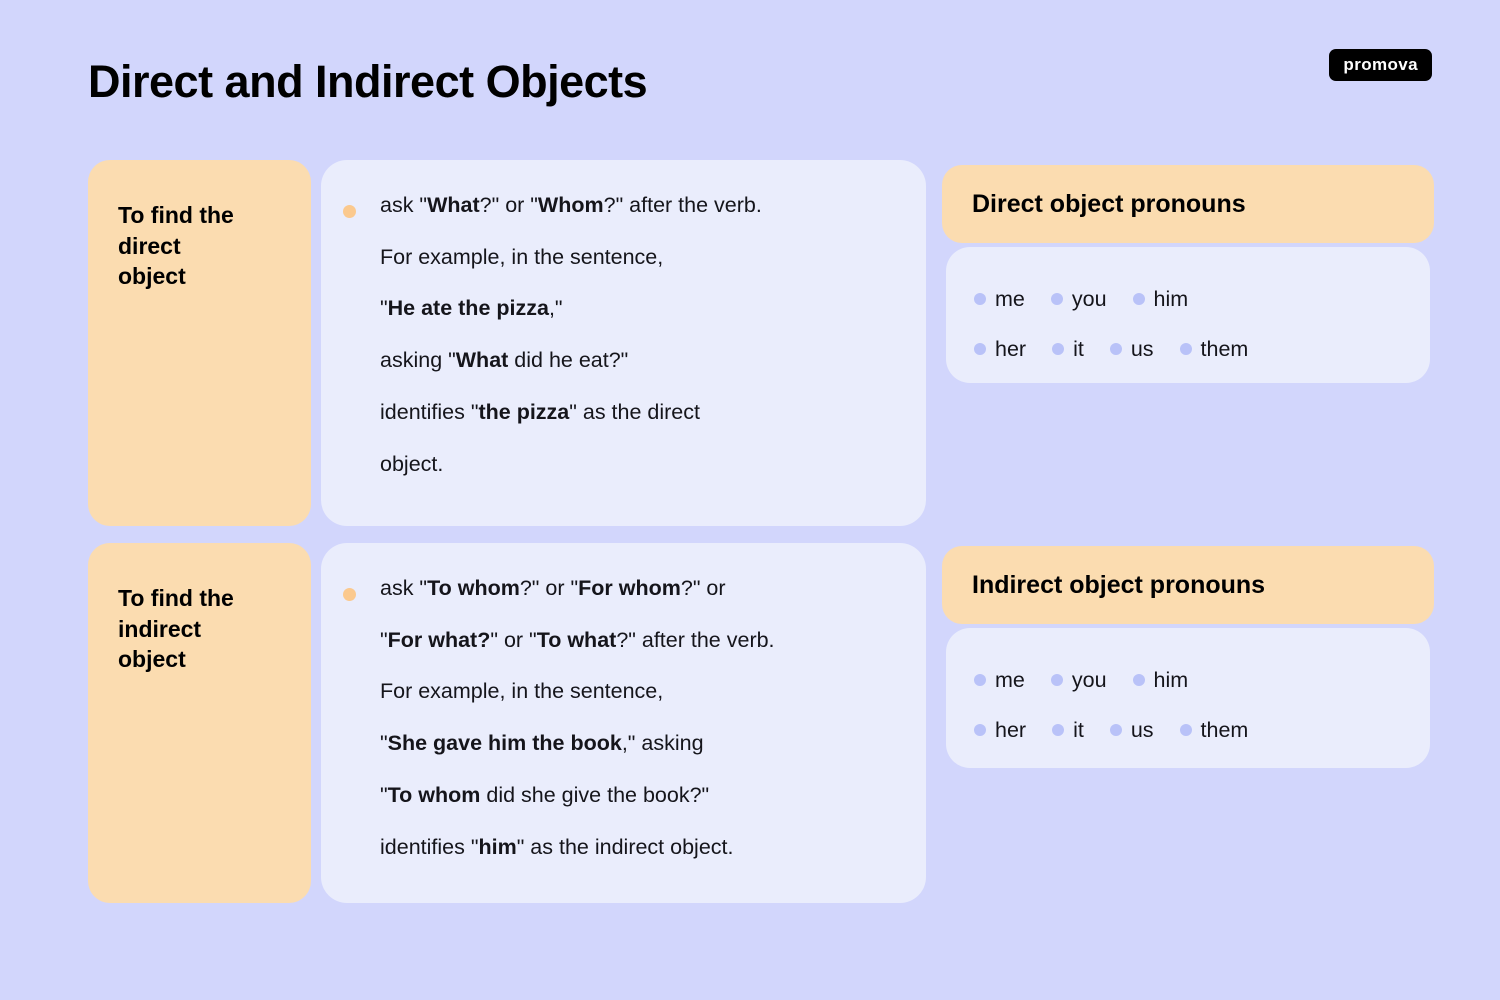 This screenshot has width=1500, height=1000. Describe the element at coordinates (176, 246) in the screenshot. I see `direct-object-label-text: To find the direct object` at that location.